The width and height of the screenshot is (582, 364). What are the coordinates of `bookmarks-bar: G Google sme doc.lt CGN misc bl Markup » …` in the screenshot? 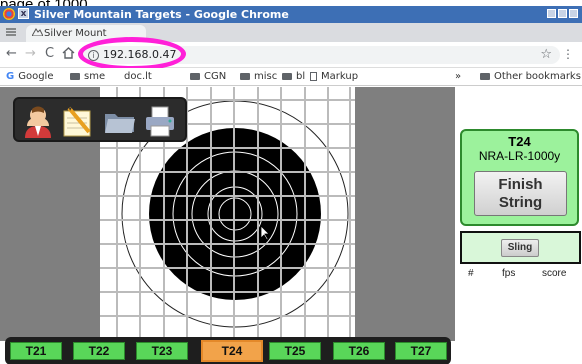 It's located at (291, 77).